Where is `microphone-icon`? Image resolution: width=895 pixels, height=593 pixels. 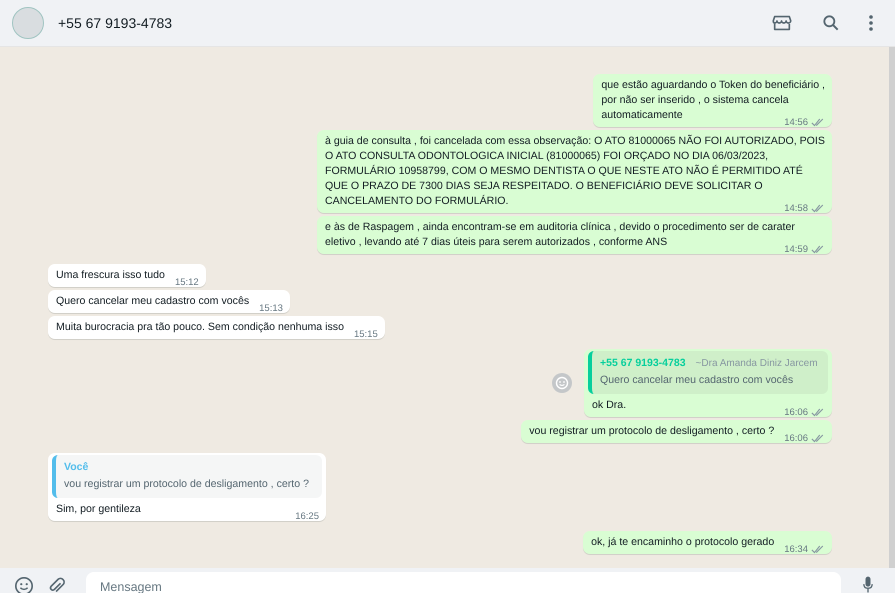
microphone-icon is located at coordinates (868, 584).